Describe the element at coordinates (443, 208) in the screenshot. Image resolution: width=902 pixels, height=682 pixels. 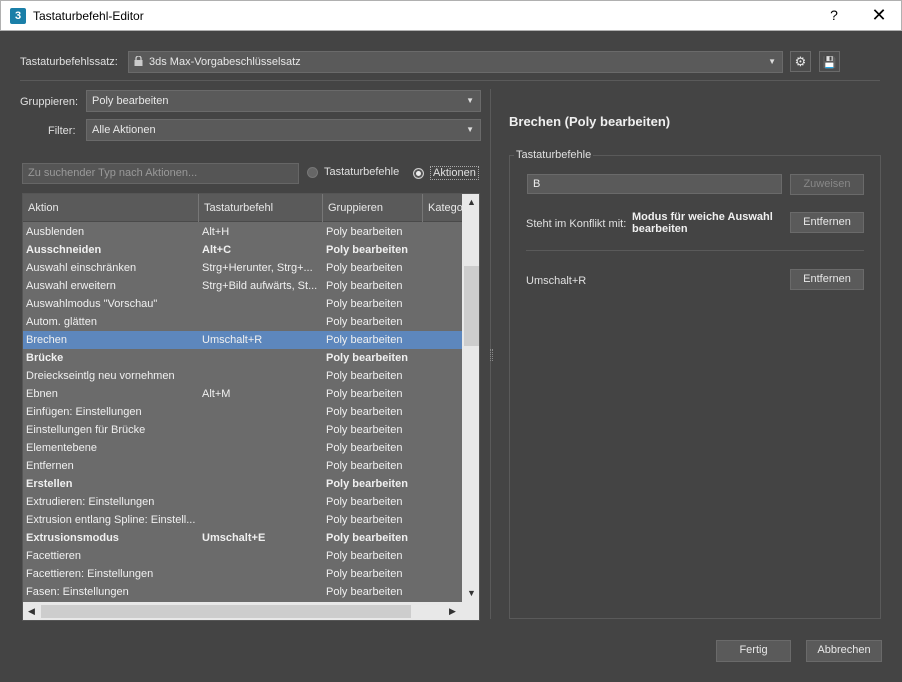
I see `column-header-category: Katego` at that location.